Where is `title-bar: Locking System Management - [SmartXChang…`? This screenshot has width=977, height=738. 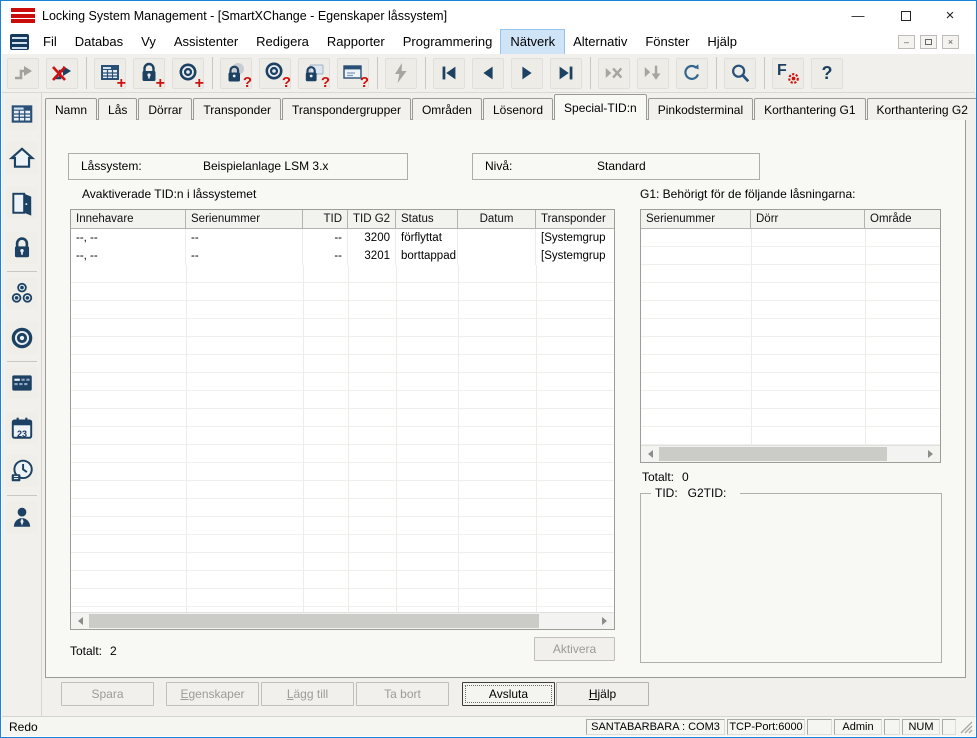
title-bar: Locking System Management - [SmartXChang… is located at coordinates (488, 16).